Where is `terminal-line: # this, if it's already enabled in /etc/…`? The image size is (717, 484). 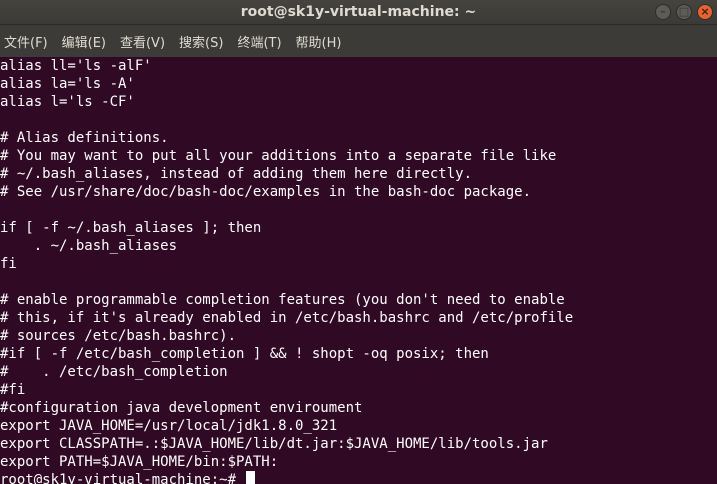 terminal-line: # this, if it's already enabled in /etc/… is located at coordinates (287, 318).